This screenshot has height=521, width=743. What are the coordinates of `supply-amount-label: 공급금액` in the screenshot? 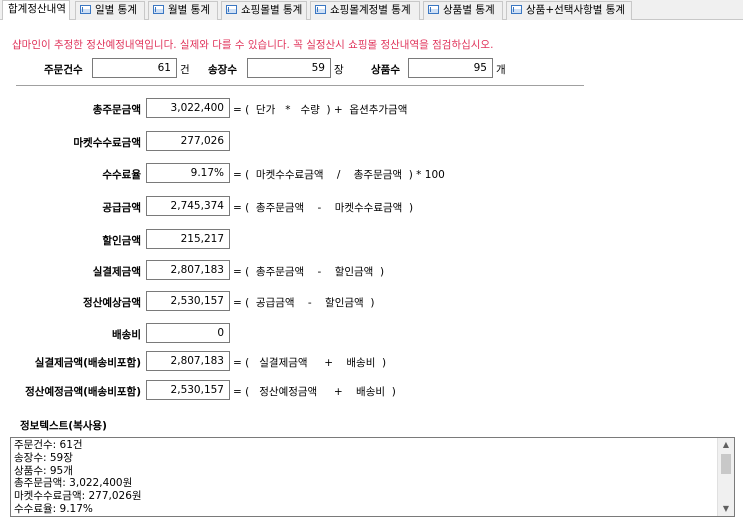 It's located at (121, 208).